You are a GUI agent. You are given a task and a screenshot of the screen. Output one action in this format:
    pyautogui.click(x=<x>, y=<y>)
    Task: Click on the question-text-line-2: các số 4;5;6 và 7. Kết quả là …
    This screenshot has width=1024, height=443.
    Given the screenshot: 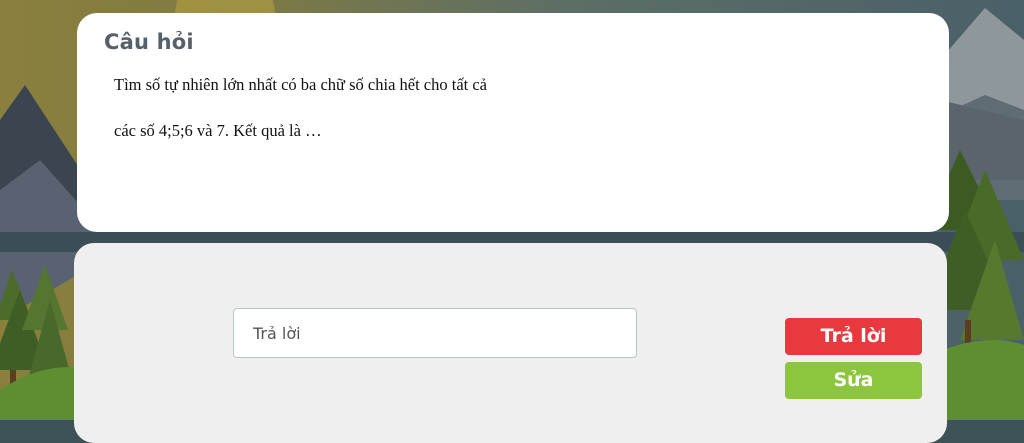 What is the action you would take?
    pyautogui.click(x=218, y=130)
    